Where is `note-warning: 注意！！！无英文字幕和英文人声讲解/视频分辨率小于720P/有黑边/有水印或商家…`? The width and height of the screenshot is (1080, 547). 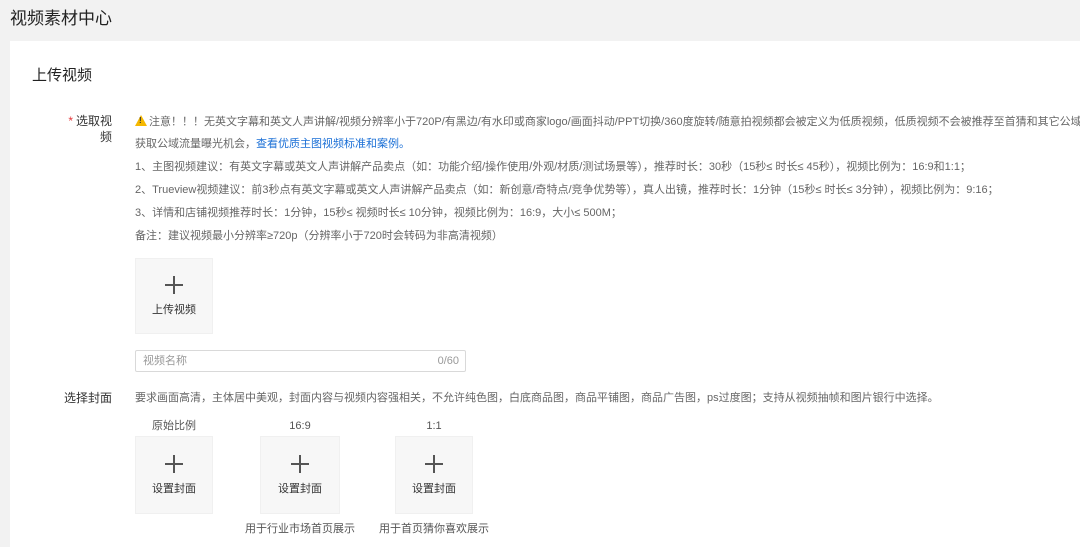 note-warning: 注意！！！无英文字幕和英文人声讲解/视频分辨率小于720P/有黑边/有水印或商家… is located at coordinates (607, 122).